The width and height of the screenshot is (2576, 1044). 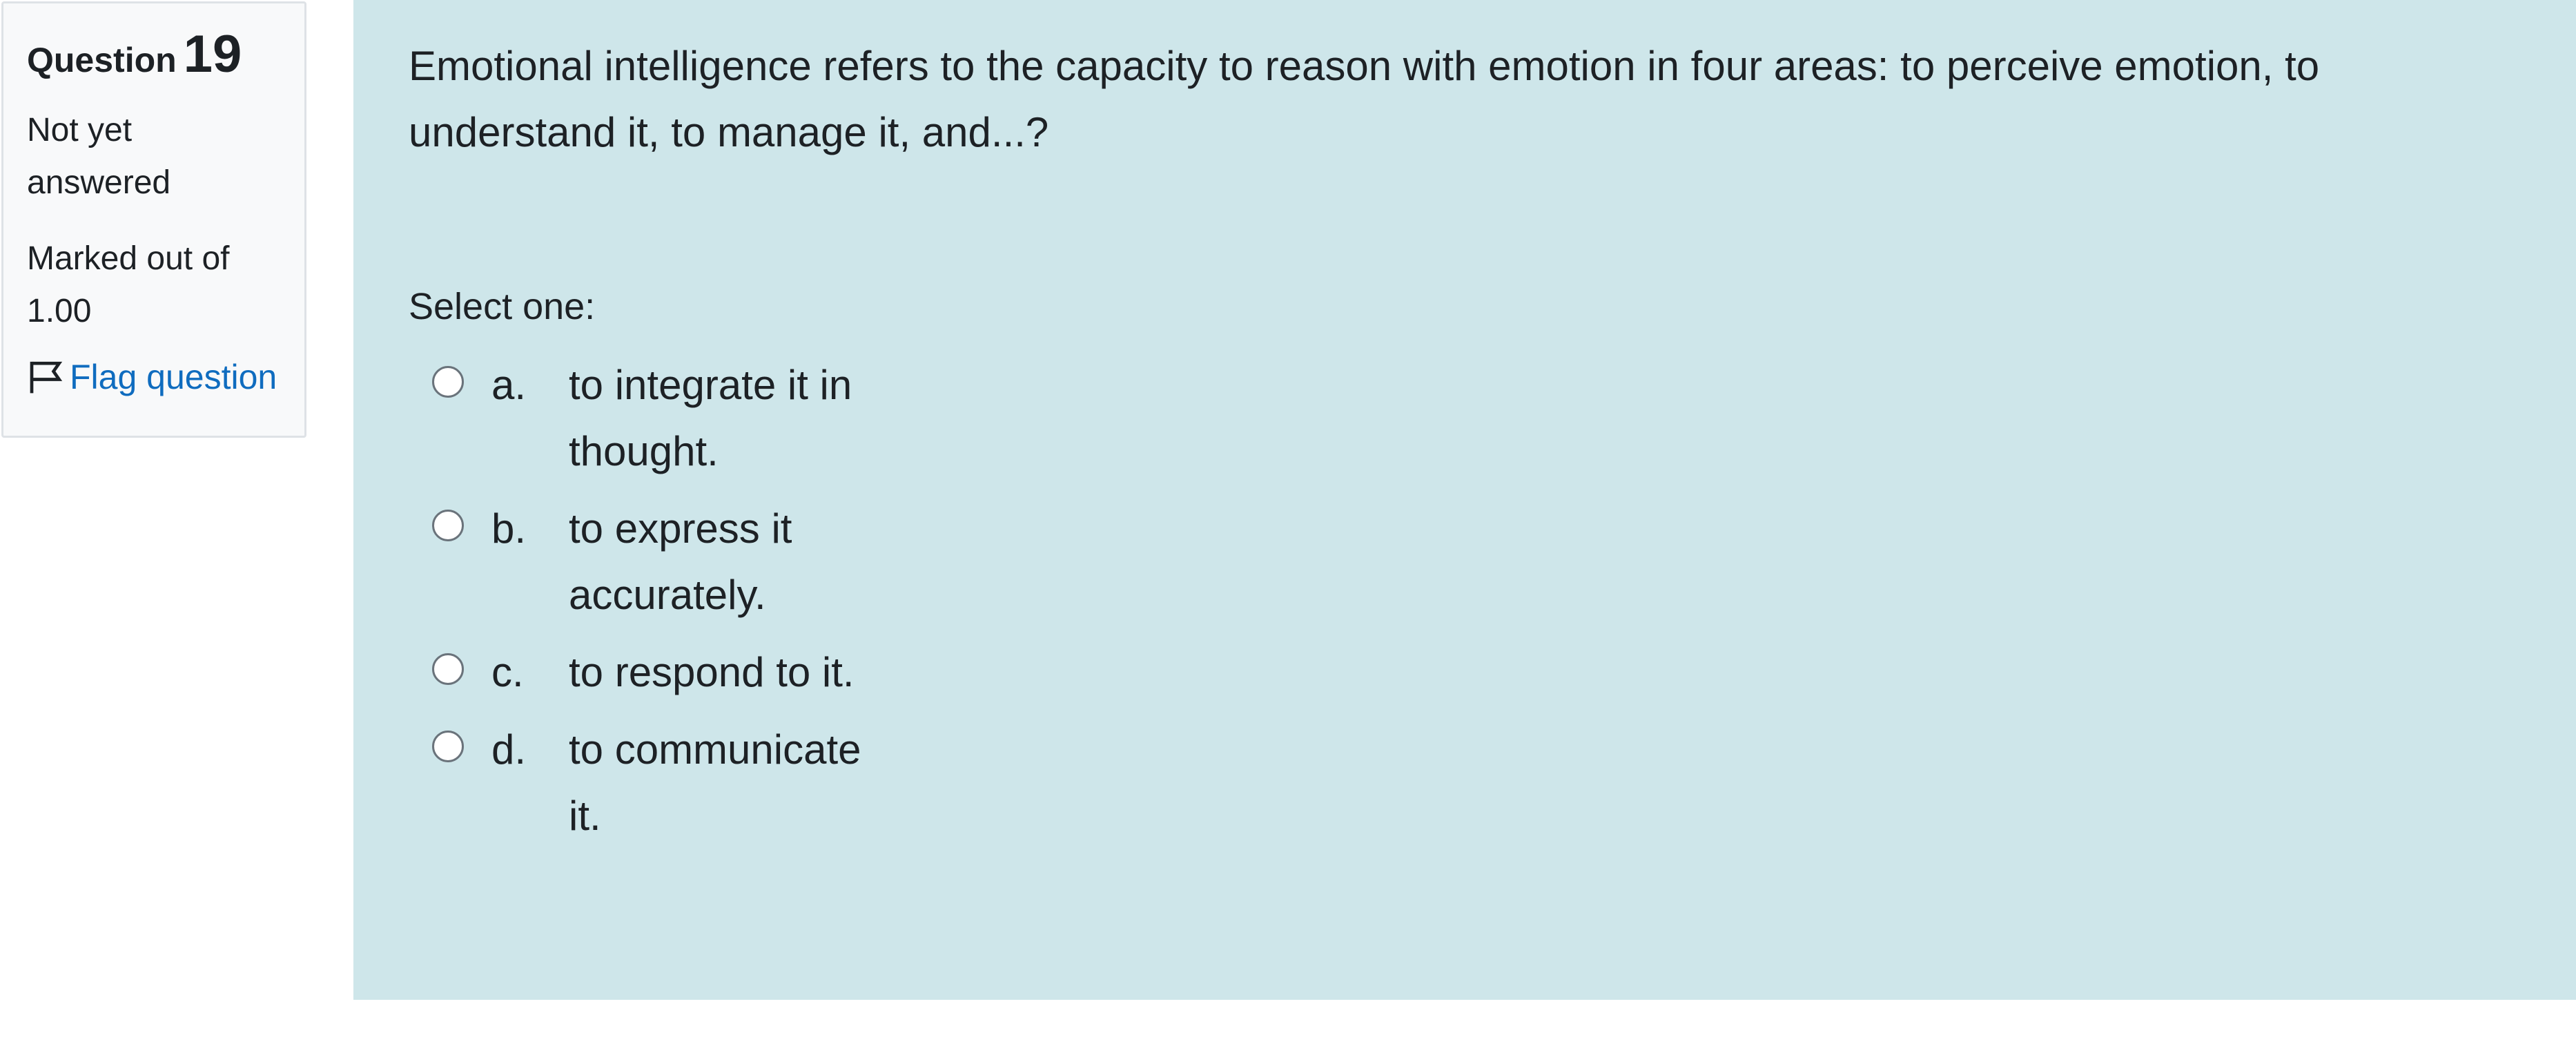 What do you see at coordinates (448, 746) in the screenshot?
I see `radio-button-d` at bounding box center [448, 746].